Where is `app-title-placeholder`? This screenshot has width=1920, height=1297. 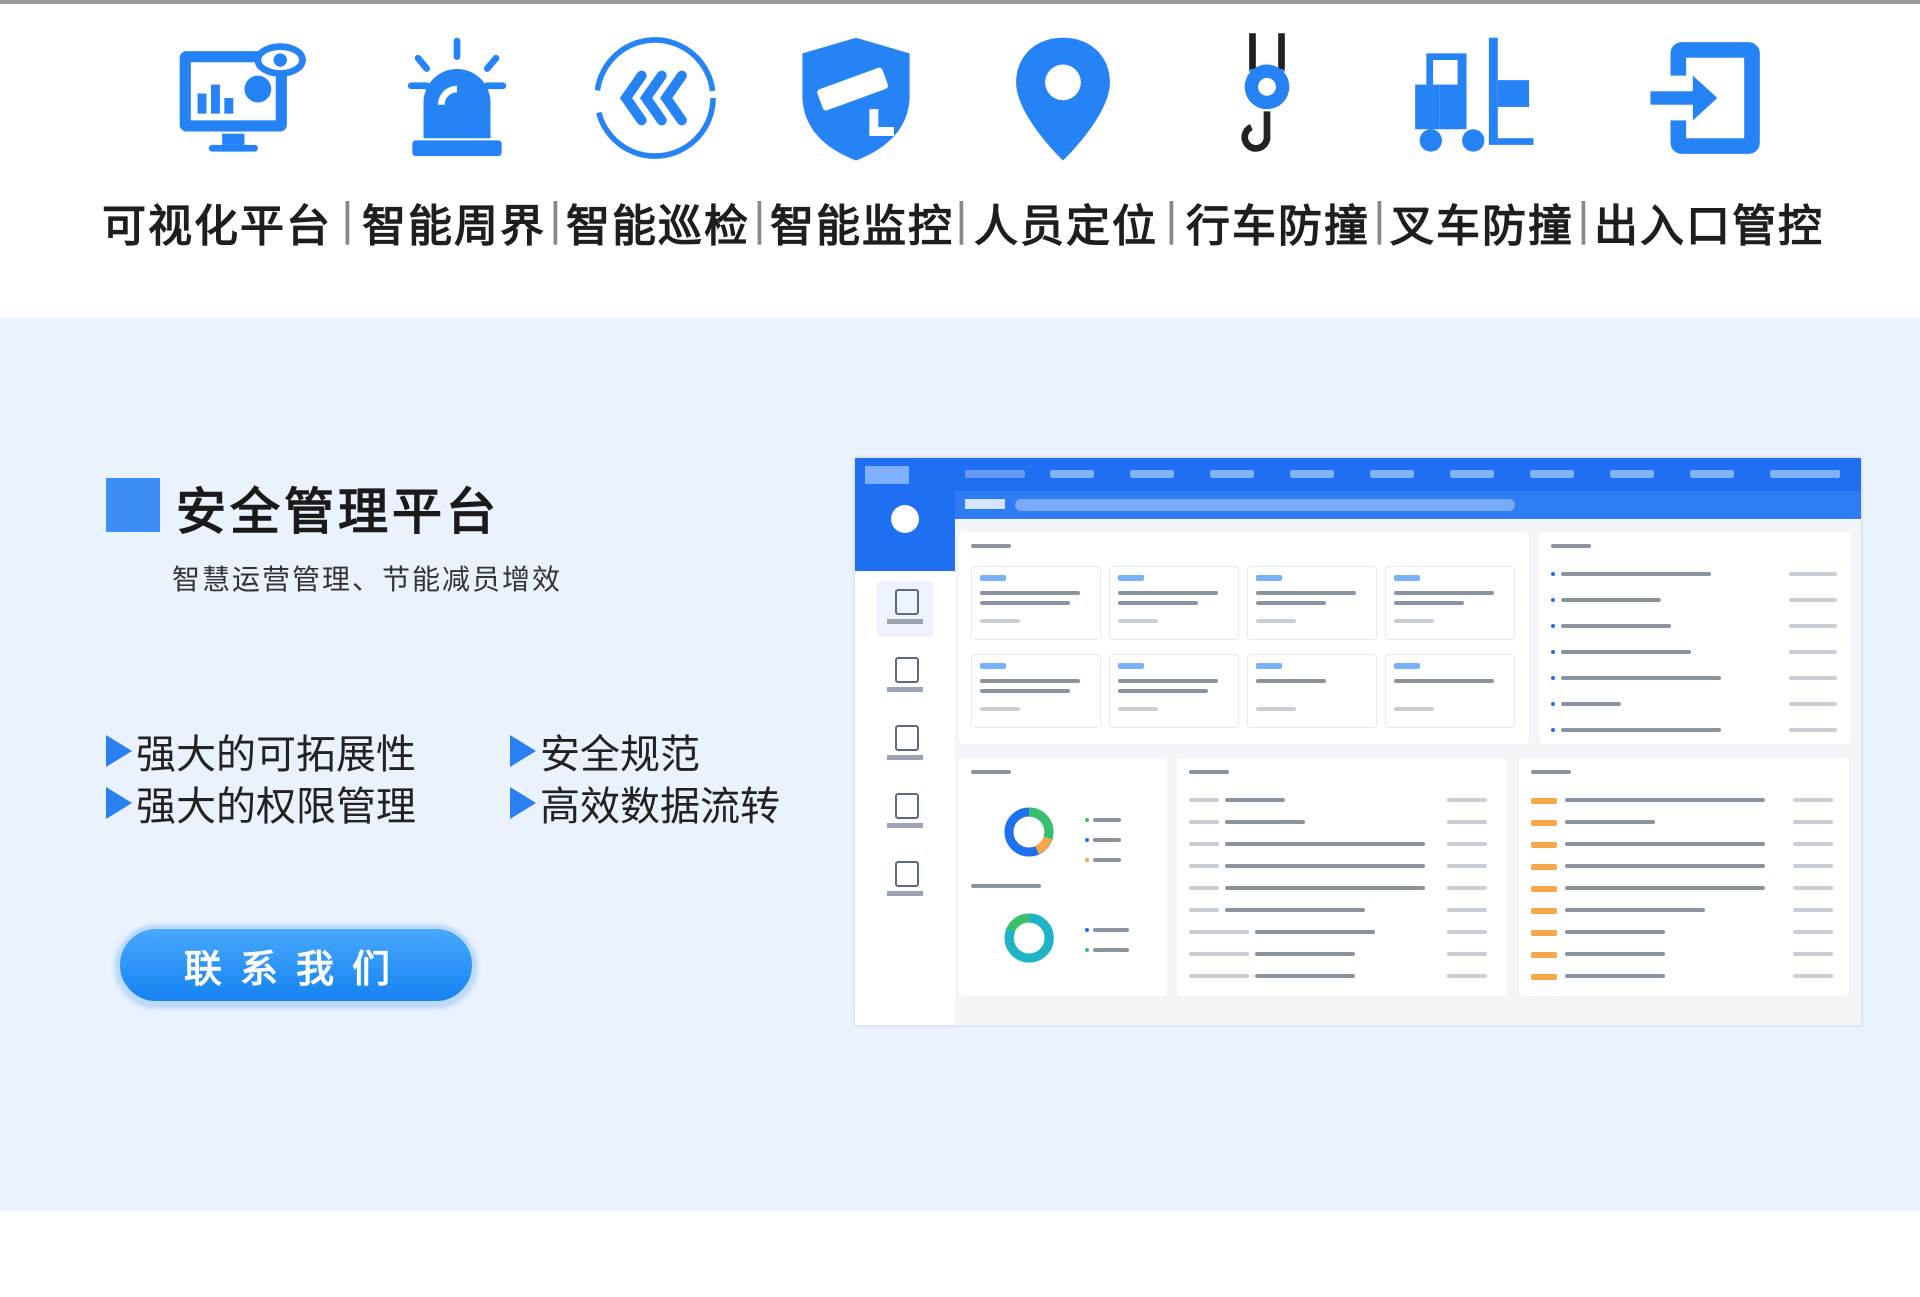
app-title-placeholder is located at coordinates (995, 474).